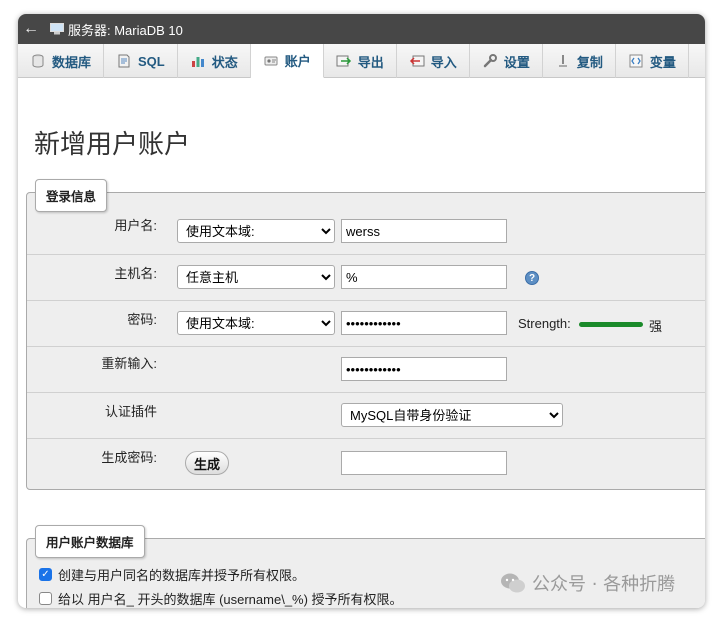 The image size is (723, 626). What do you see at coordinates (544, 323) in the screenshot?
I see `strength-label: Strength:` at bounding box center [544, 323].